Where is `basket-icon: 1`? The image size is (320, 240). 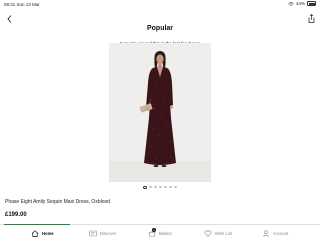 basket-icon: 1 is located at coordinates (152, 232).